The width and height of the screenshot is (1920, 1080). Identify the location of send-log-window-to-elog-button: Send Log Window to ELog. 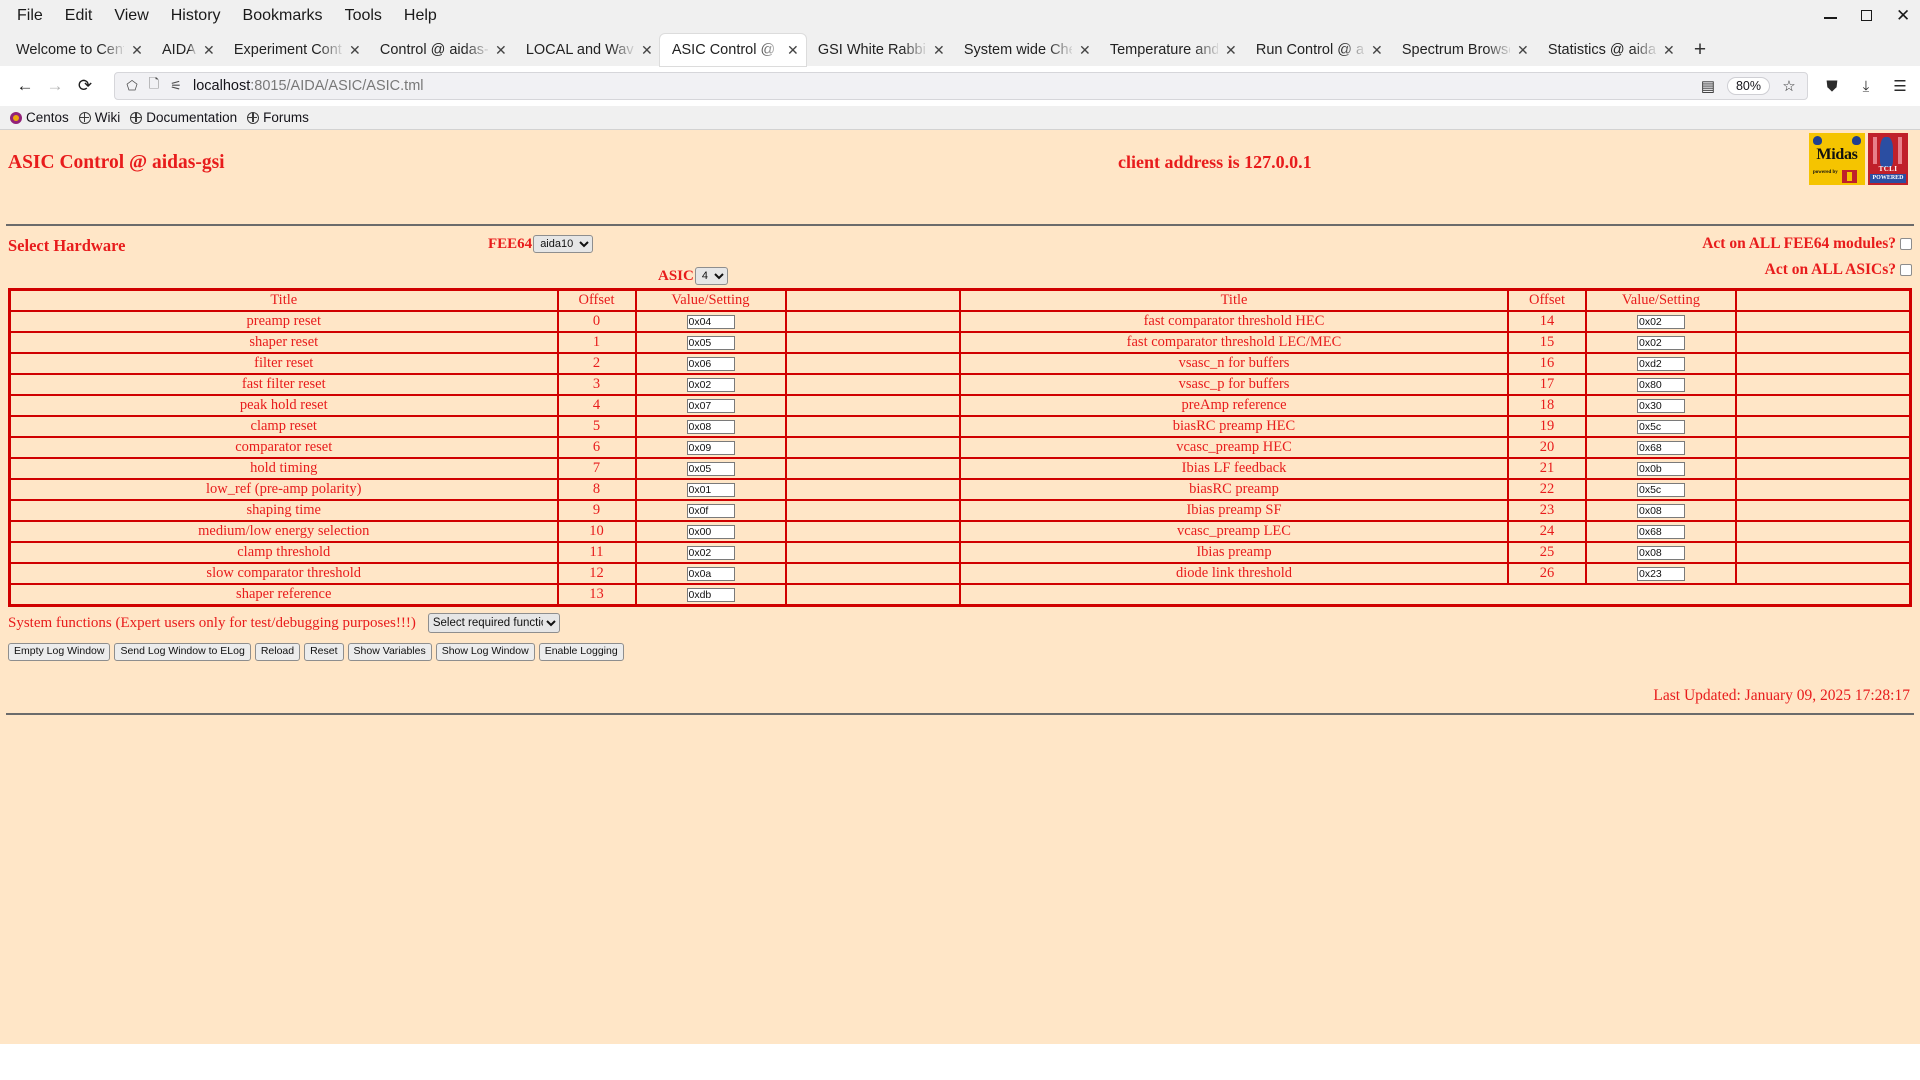
(182, 652).